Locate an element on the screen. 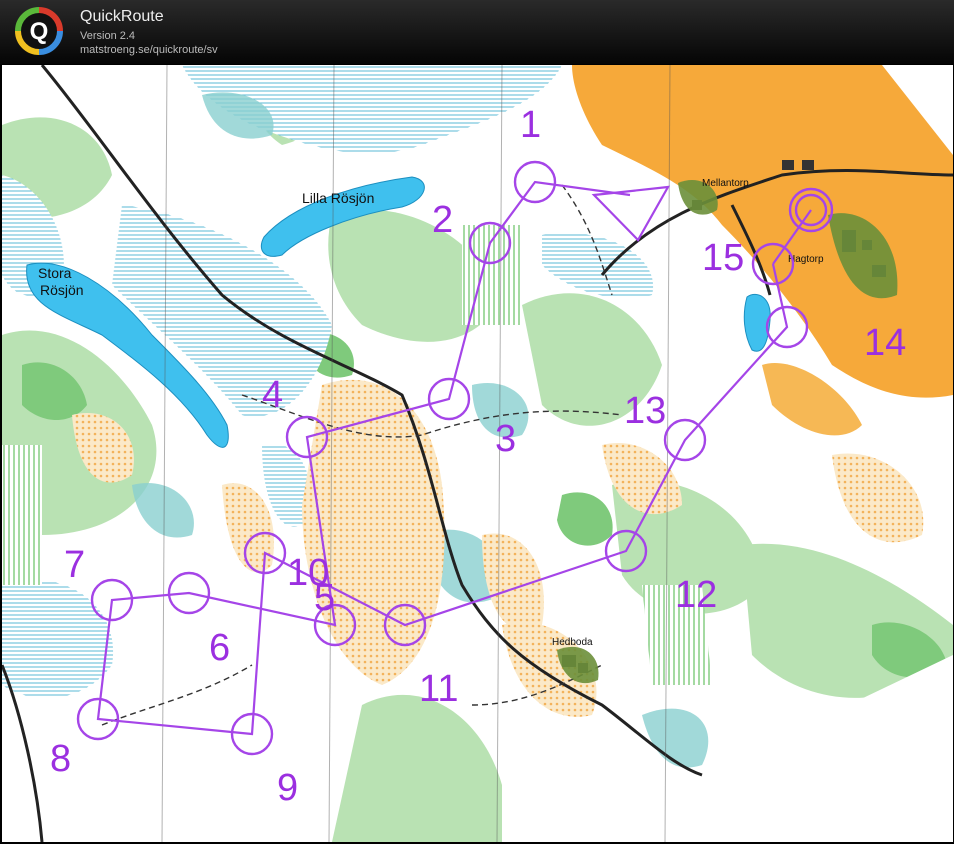 The height and width of the screenshot is (844, 954). control-number-4: 4 is located at coordinates (272, 395).